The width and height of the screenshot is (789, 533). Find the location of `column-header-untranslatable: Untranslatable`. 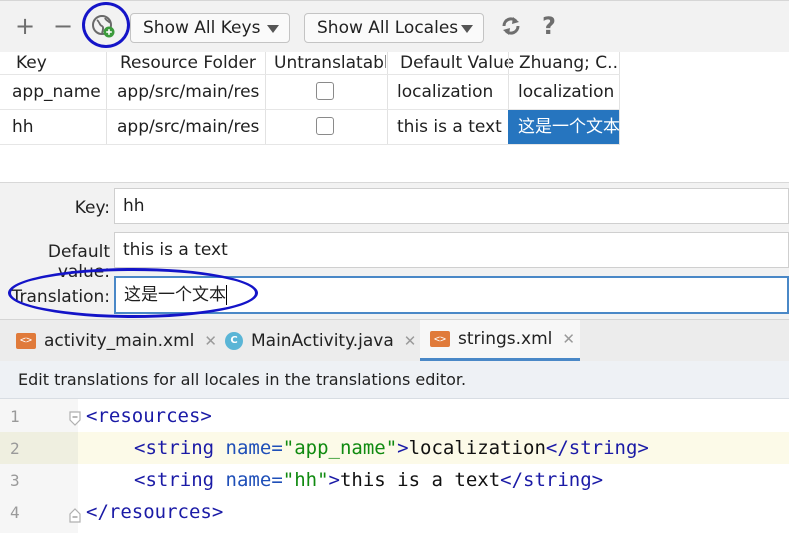

column-header-untranslatable: Untranslatable is located at coordinates (330, 63).